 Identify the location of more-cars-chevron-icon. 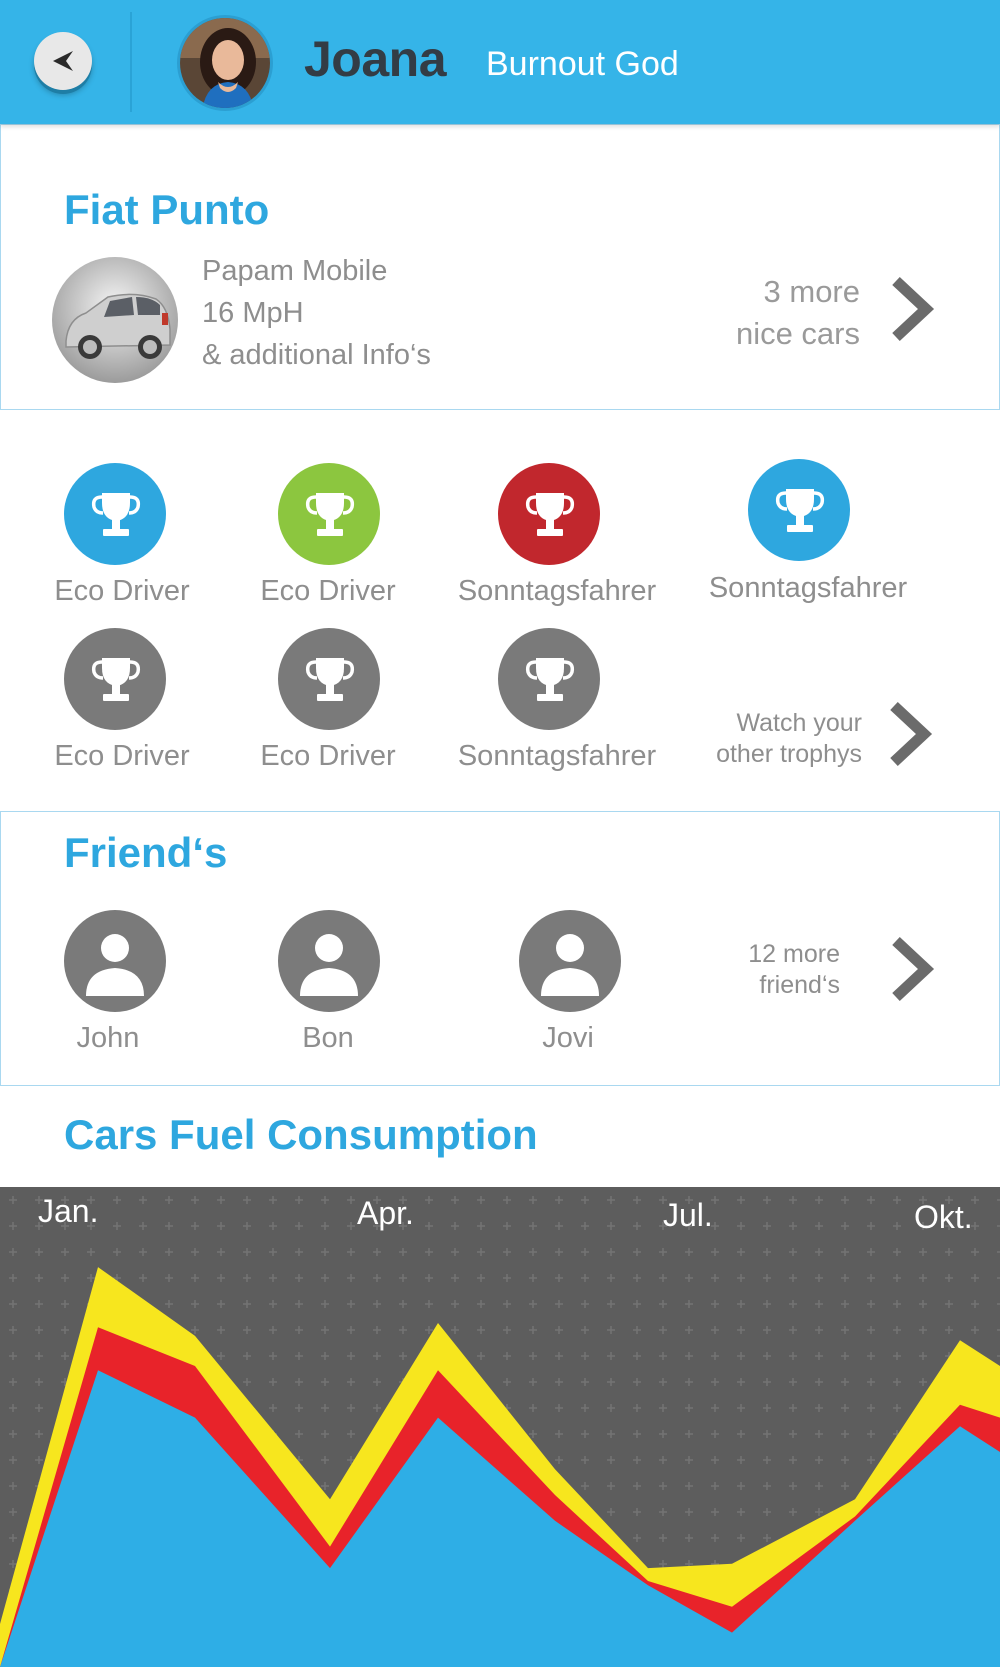
(913, 309).